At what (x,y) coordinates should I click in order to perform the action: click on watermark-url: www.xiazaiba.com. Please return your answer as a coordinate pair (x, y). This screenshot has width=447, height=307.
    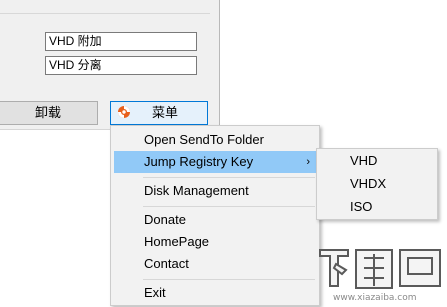
    Looking at the image, I should click on (375, 298).